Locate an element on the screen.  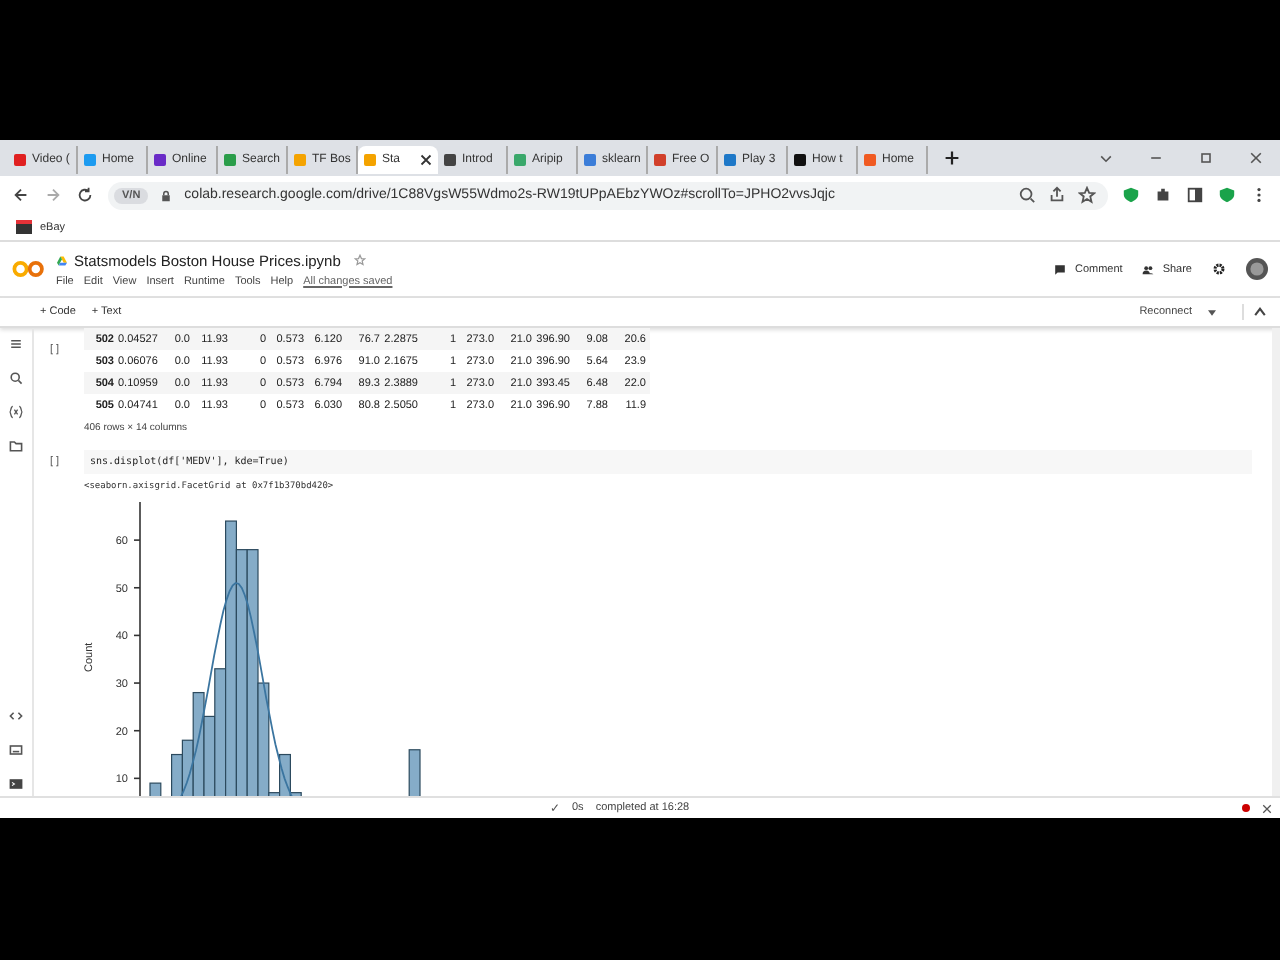
new-tab-icon is located at coordinates (952, 158).